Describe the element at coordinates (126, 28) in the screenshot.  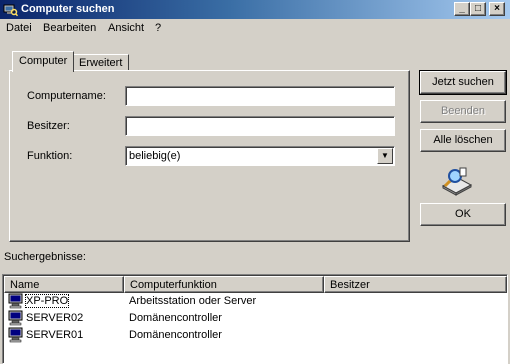
I see `menu-ansicht: Ansicht` at that location.